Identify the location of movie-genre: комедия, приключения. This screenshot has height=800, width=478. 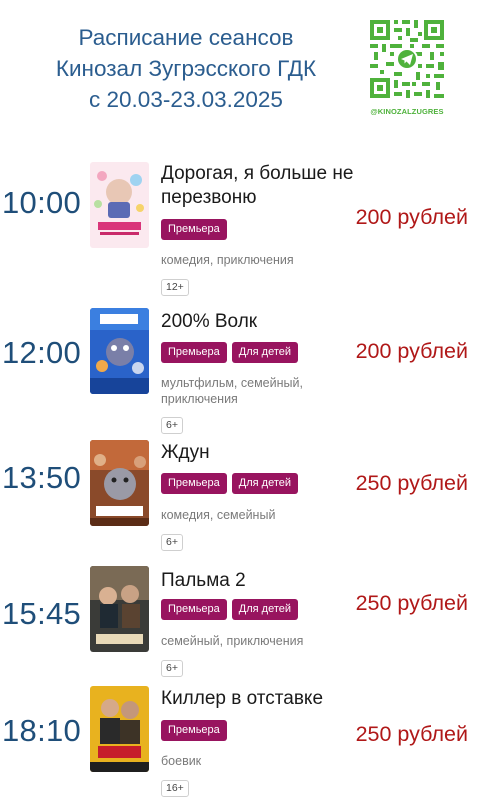
(227, 260).